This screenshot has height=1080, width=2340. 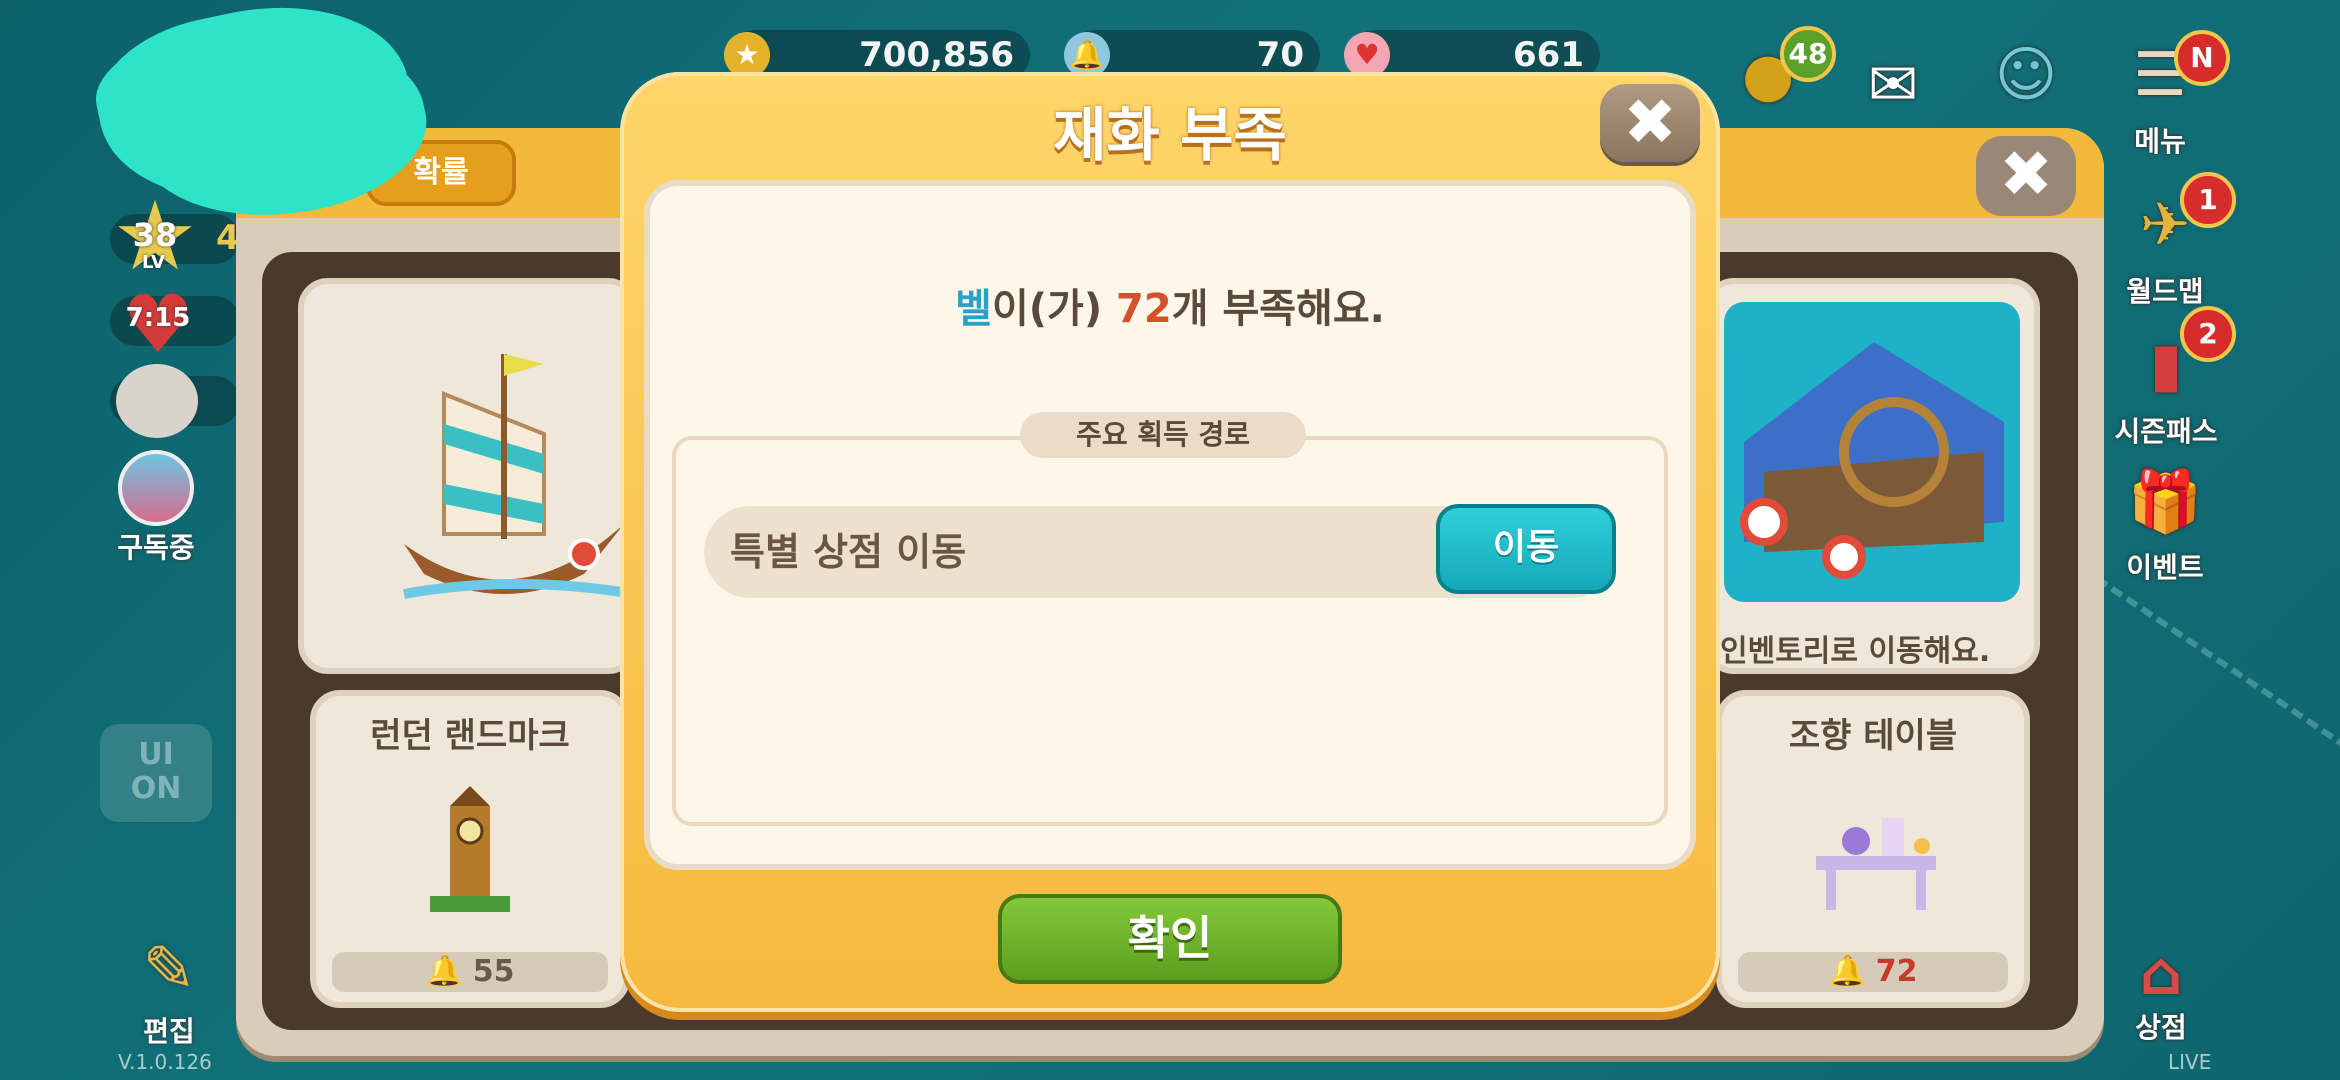 What do you see at coordinates (1777, 73) in the screenshot?
I see `egg-button: ● 48` at bounding box center [1777, 73].